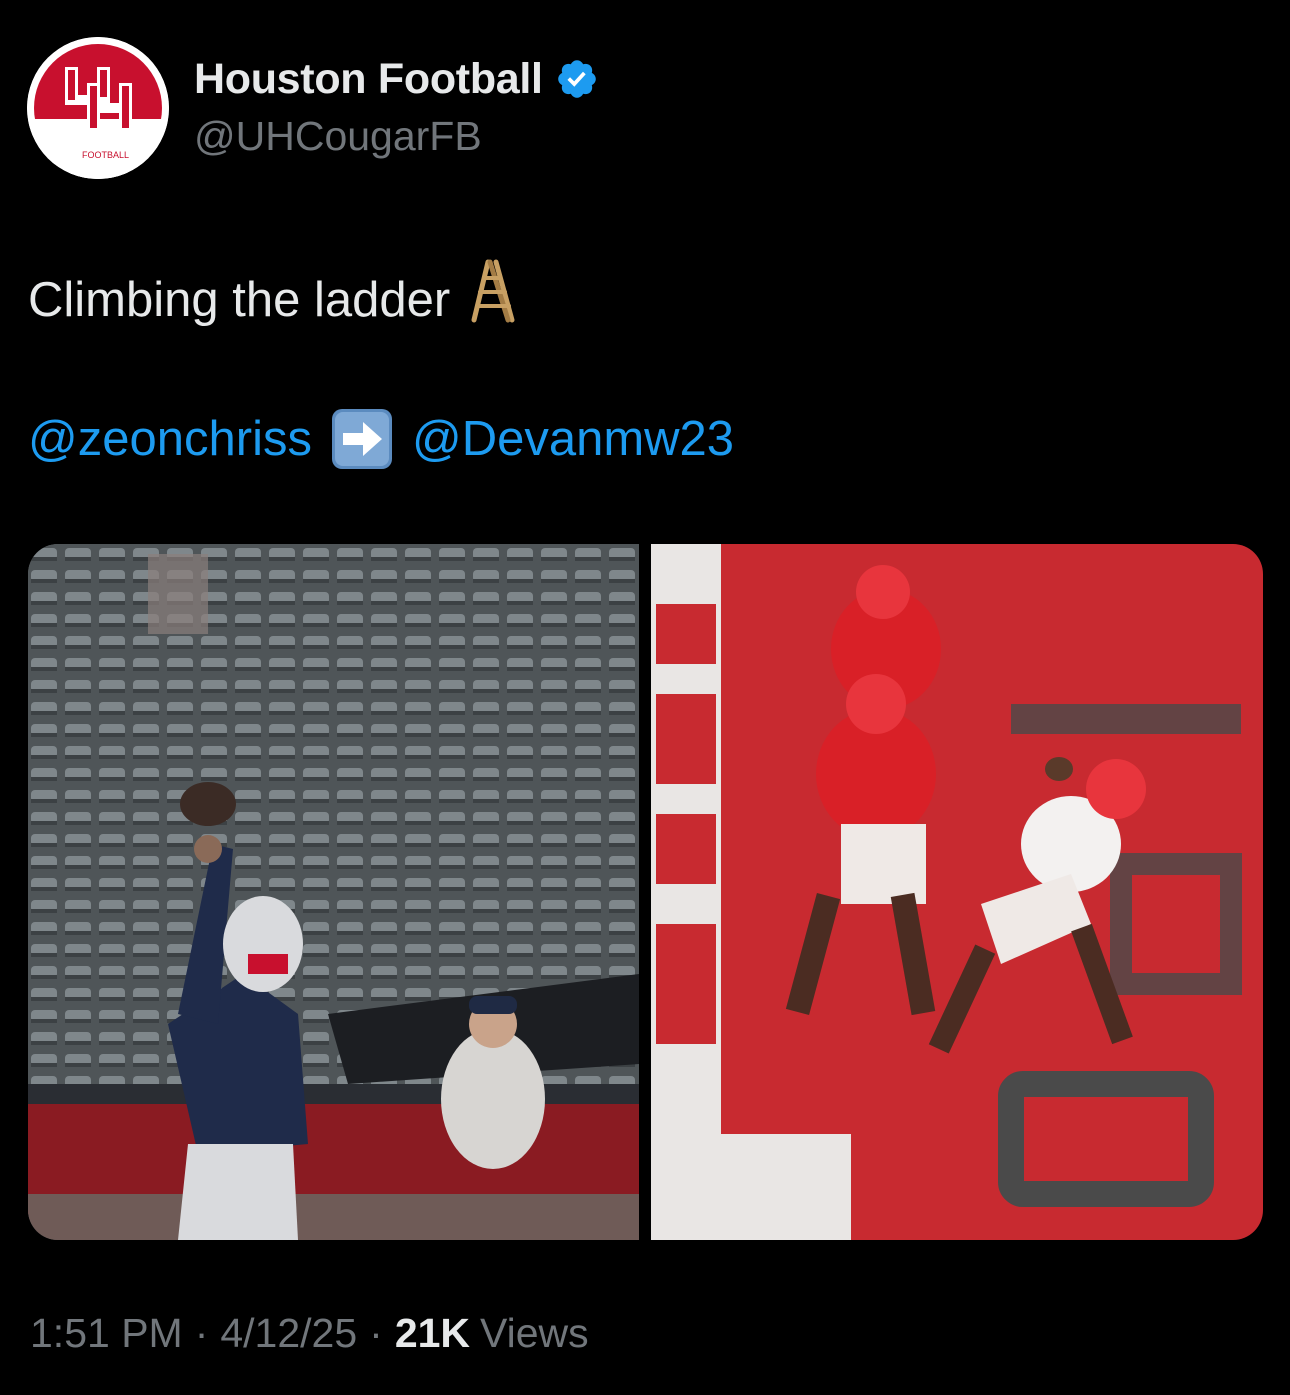 Image resolution: width=1290 pixels, height=1395 pixels. Describe the element at coordinates (576, 79) in the screenshot. I see `verified-badge-icon` at that location.